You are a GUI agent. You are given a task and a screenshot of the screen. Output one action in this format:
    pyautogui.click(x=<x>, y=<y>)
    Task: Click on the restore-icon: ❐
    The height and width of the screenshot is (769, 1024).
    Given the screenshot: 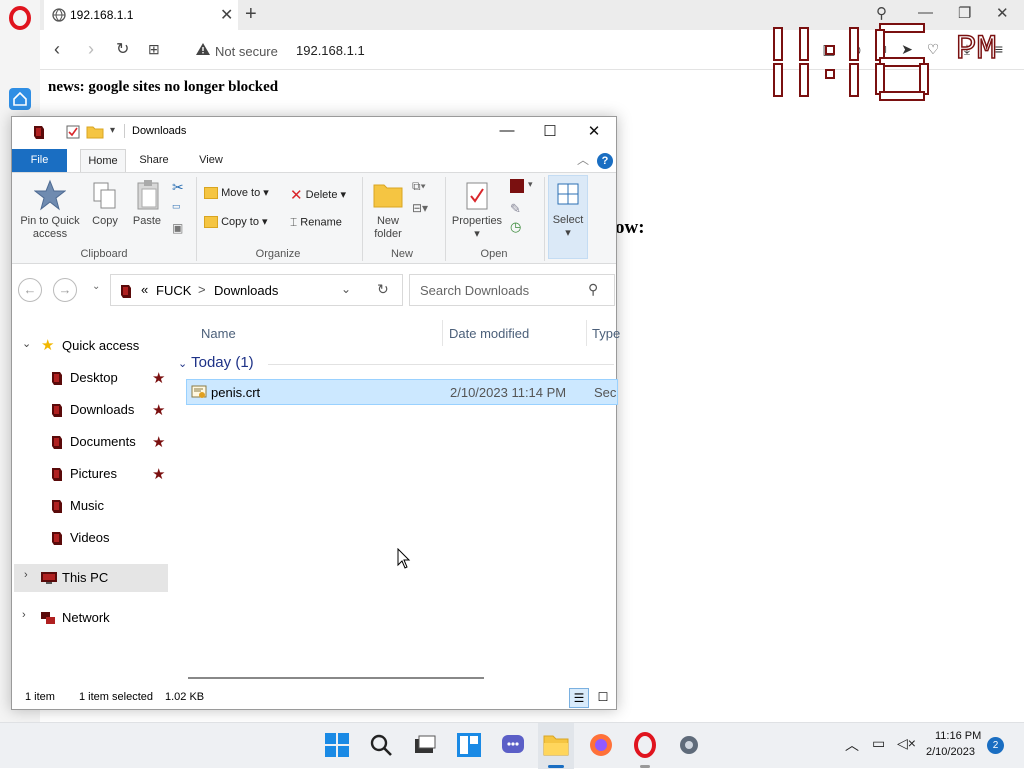 What is the action you would take?
    pyautogui.click(x=964, y=13)
    